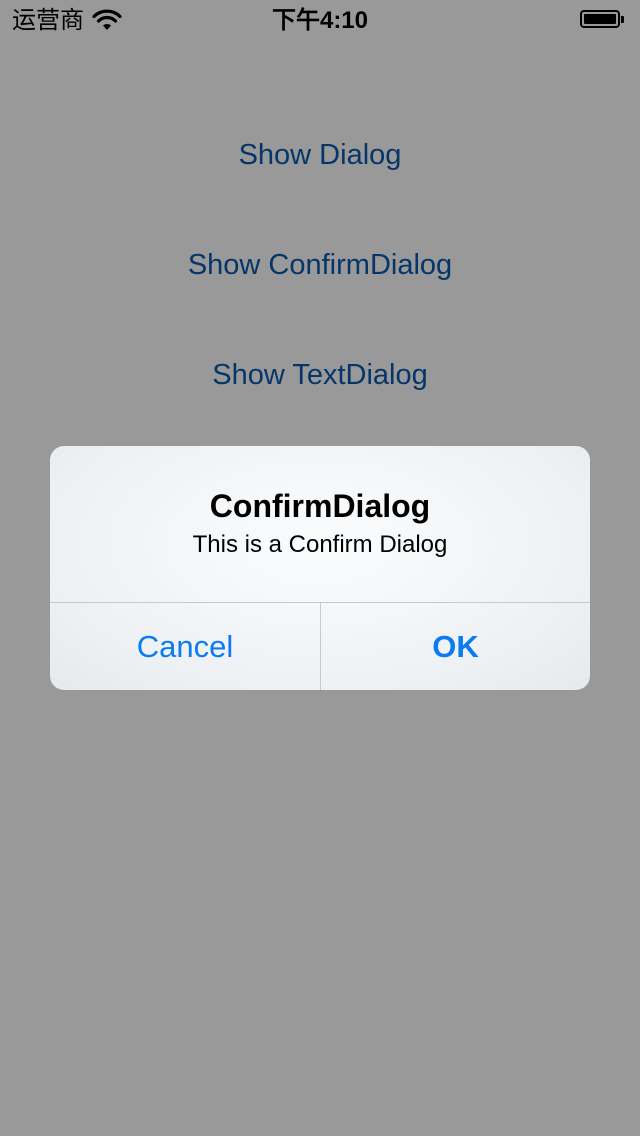 The height and width of the screenshot is (1136, 640). I want to click on cancel-button: Cancel, so click(185, 646).